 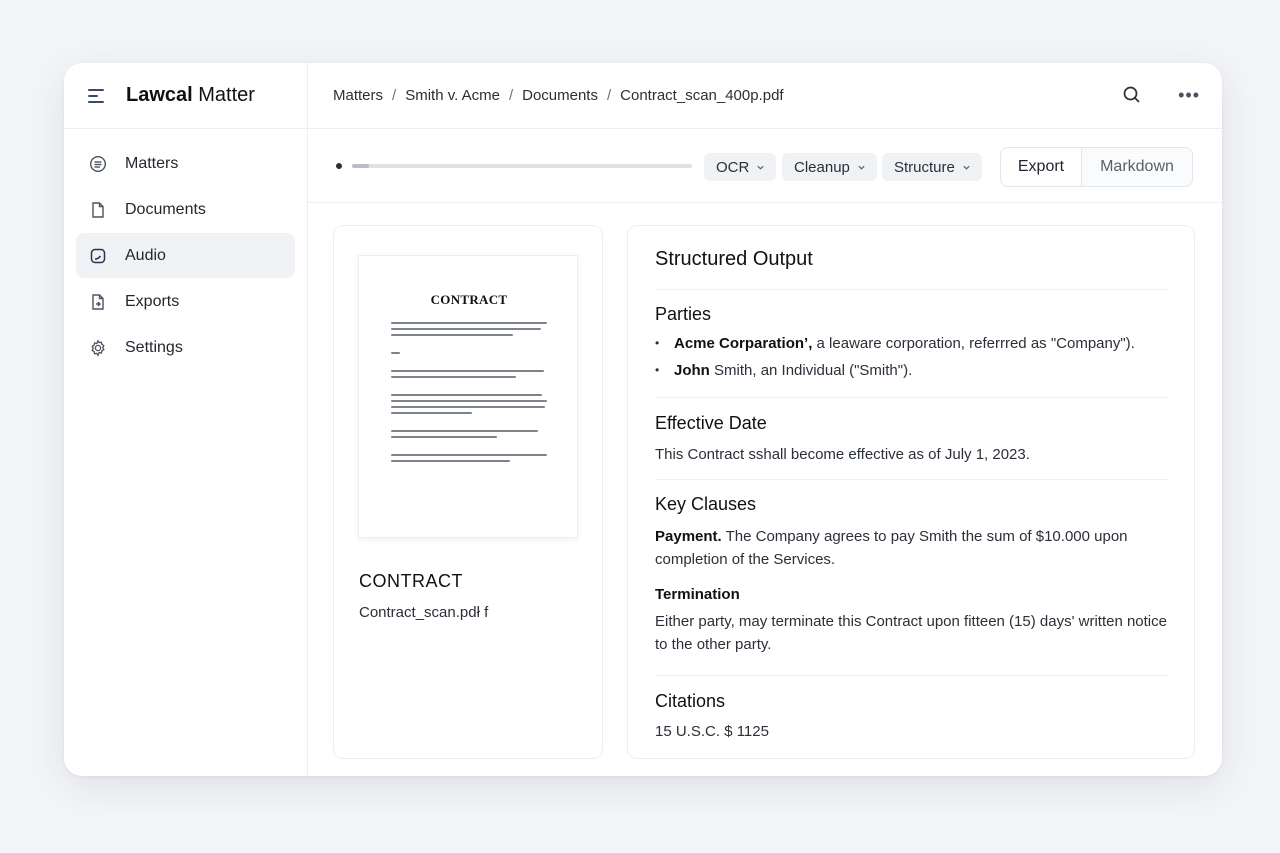 What do you see at coordinates (1189, 95) in the screenshot?
I see `more-options-icon: •••` at bounding box center [1189, 95].